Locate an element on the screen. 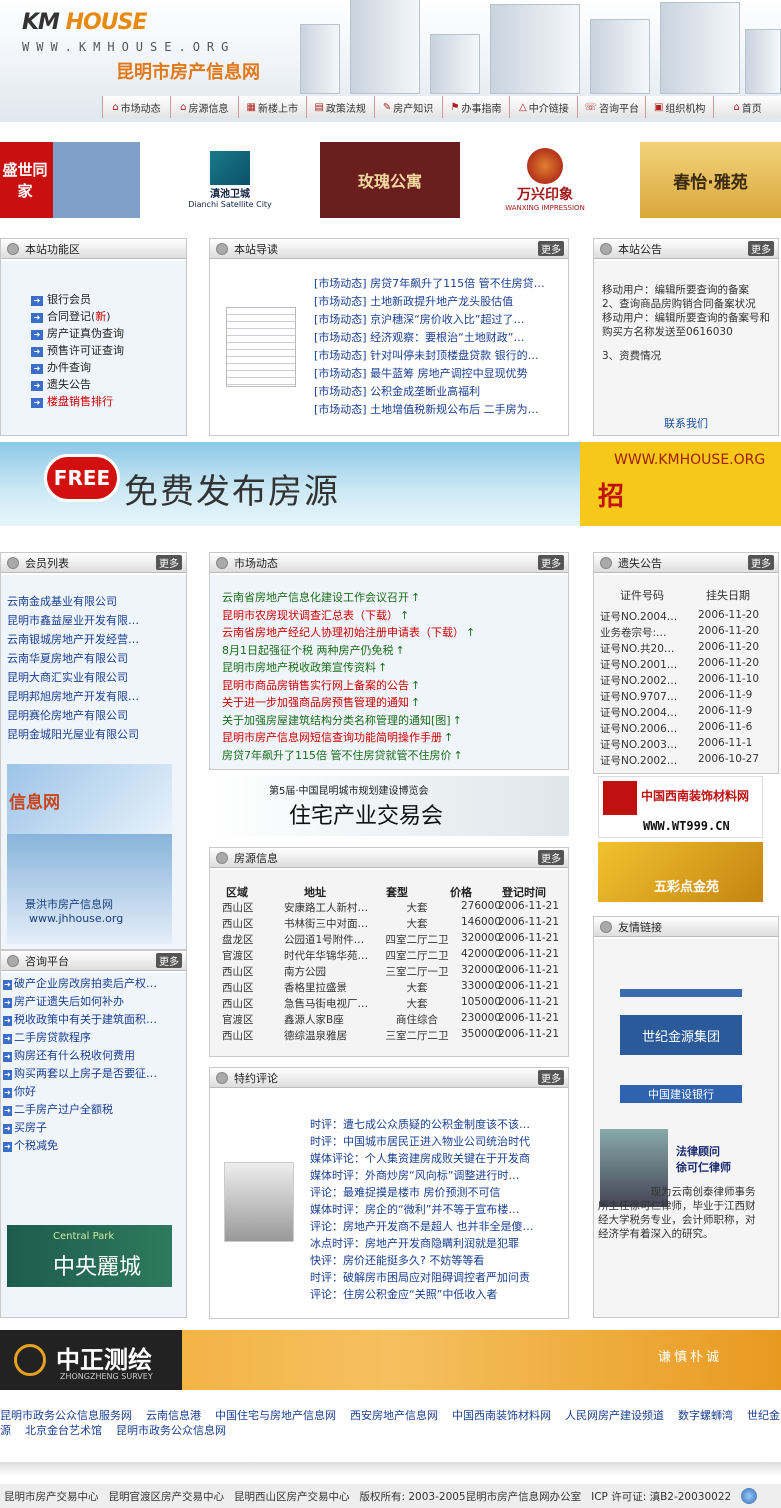  func-item: ➜ 房产证真伪查询 is located at coordinates (77, 333).